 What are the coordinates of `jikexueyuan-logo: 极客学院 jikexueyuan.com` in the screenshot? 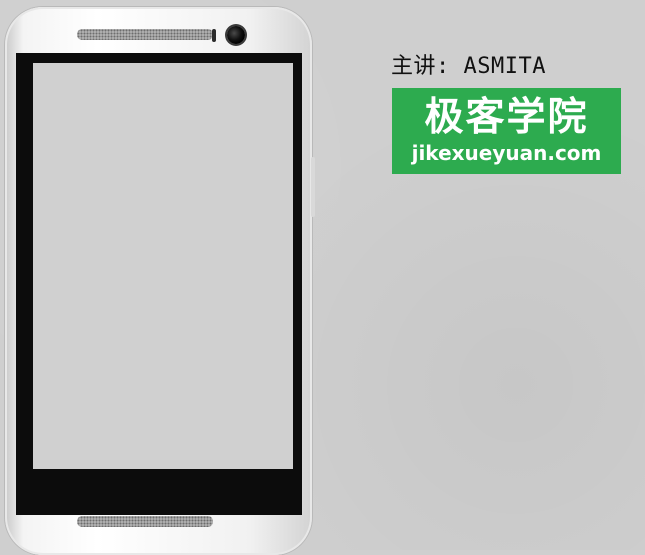 It's located at (506, 131).